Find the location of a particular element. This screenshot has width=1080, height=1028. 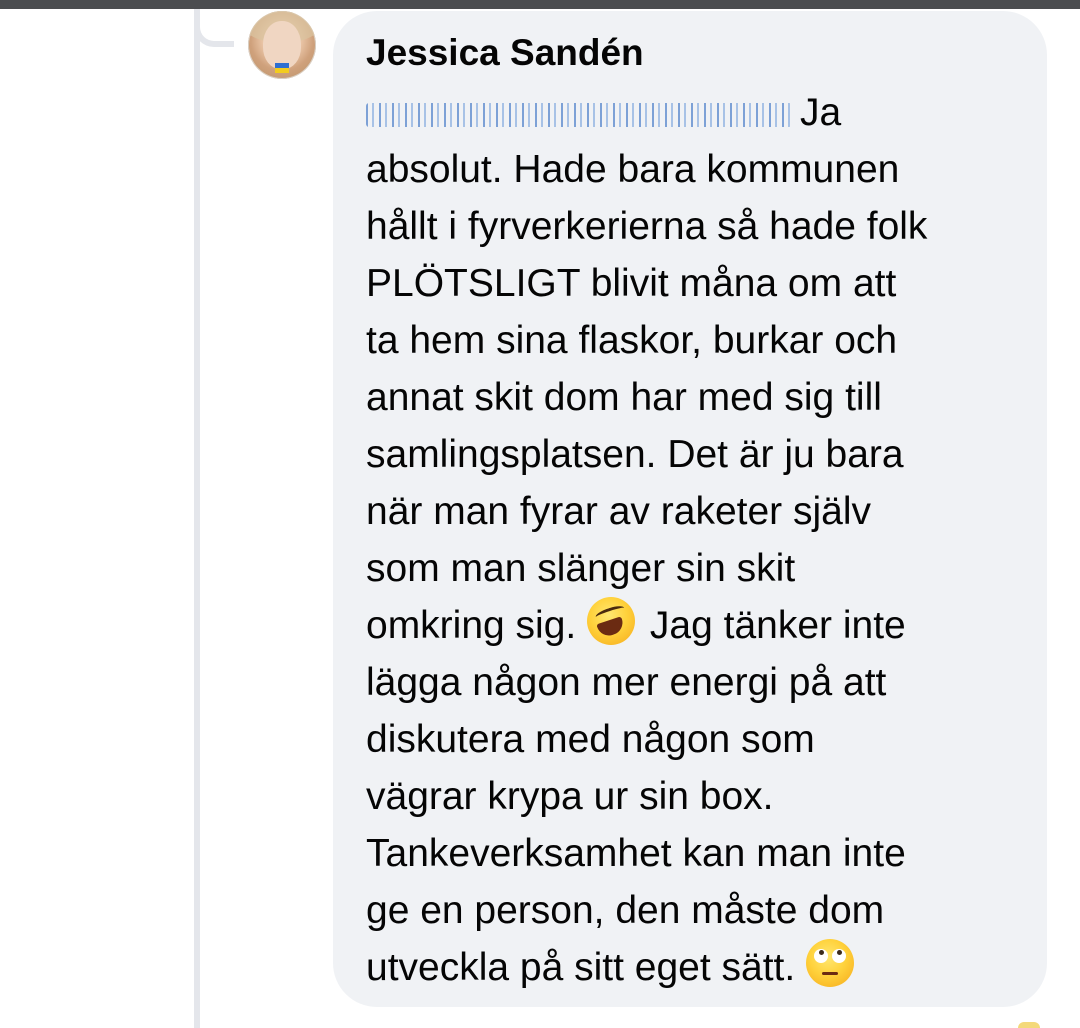

comment-line: som man slänger sin skit is located at coordinates (581, 568).